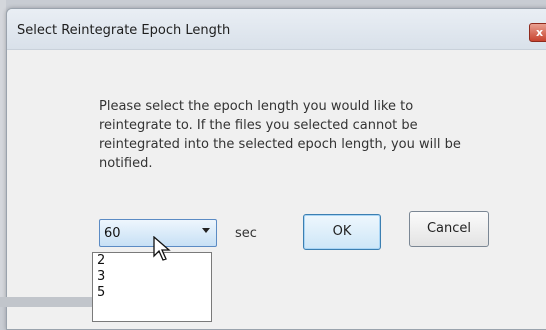 This screenshot has width=546, height=330. I want to click on close-icon: x, so click(540, 32).